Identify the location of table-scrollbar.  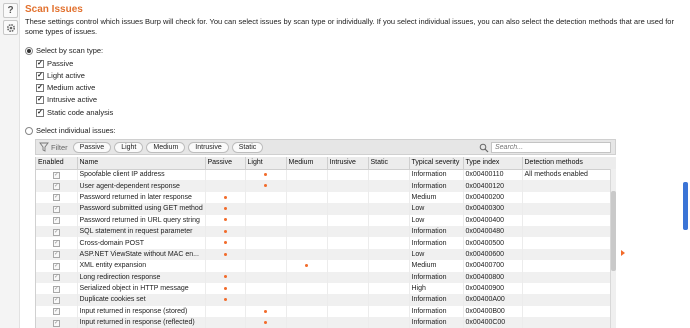
(613, 248).